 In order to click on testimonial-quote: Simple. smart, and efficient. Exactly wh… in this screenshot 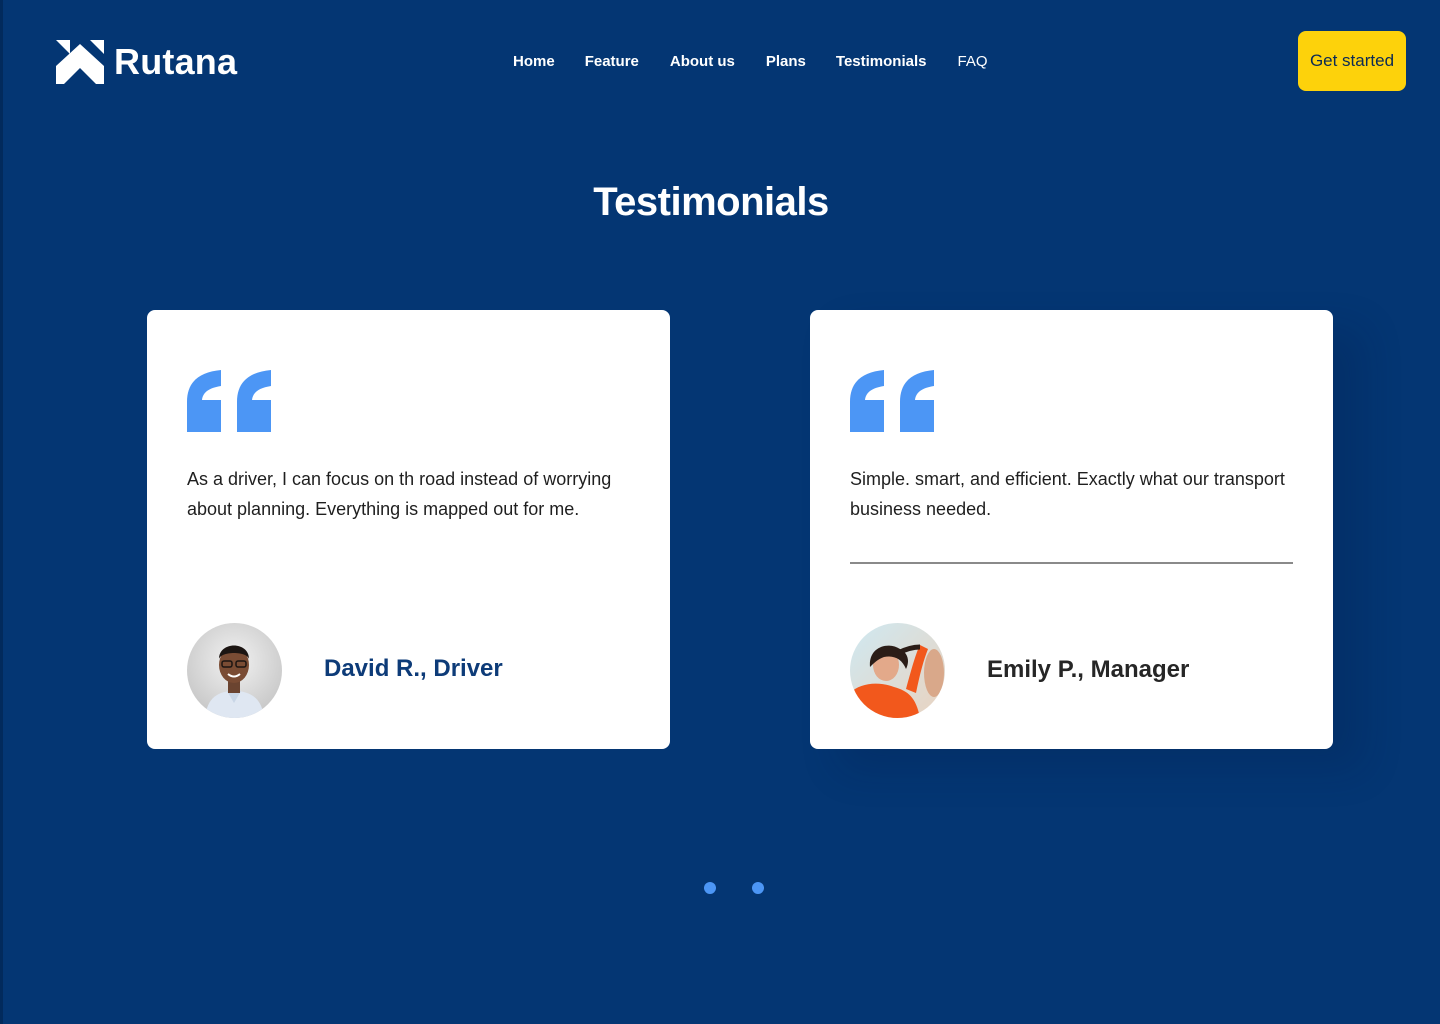, I will do `click(1067, 494)`.